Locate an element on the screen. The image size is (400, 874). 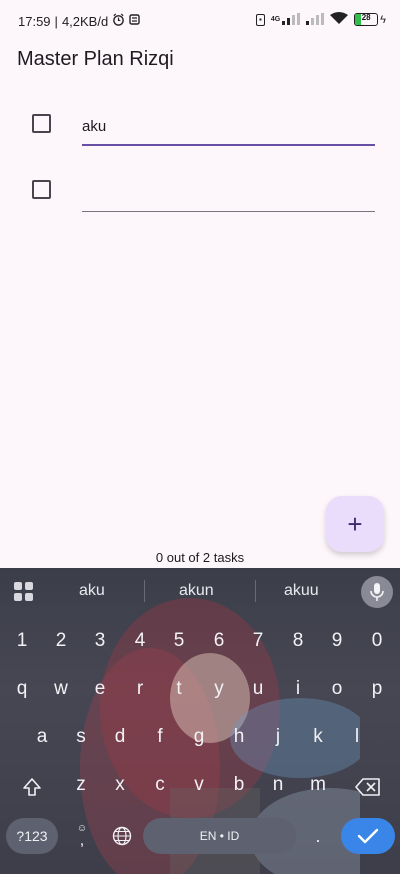
comma-key: ☺ , is located at coordinates (82, 836).